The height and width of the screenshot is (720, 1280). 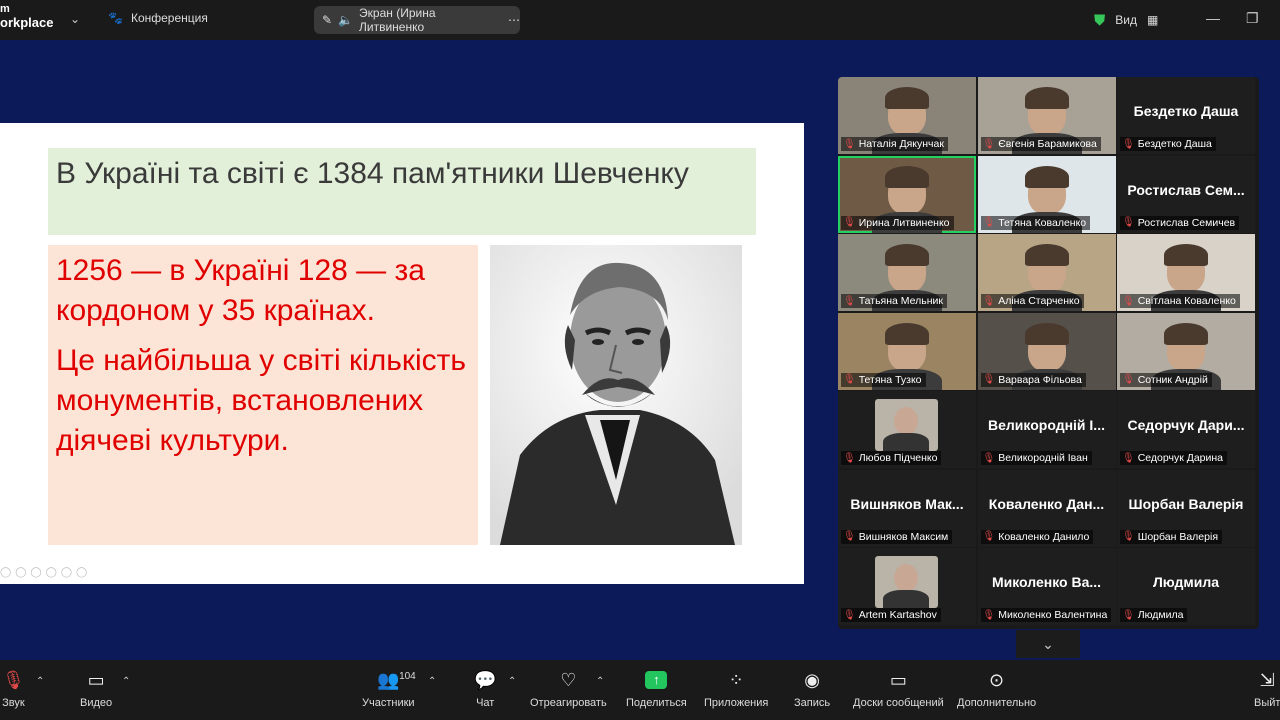 I want to click on participants-options-caret-icon: ⌃, so click(x=432, y=681).